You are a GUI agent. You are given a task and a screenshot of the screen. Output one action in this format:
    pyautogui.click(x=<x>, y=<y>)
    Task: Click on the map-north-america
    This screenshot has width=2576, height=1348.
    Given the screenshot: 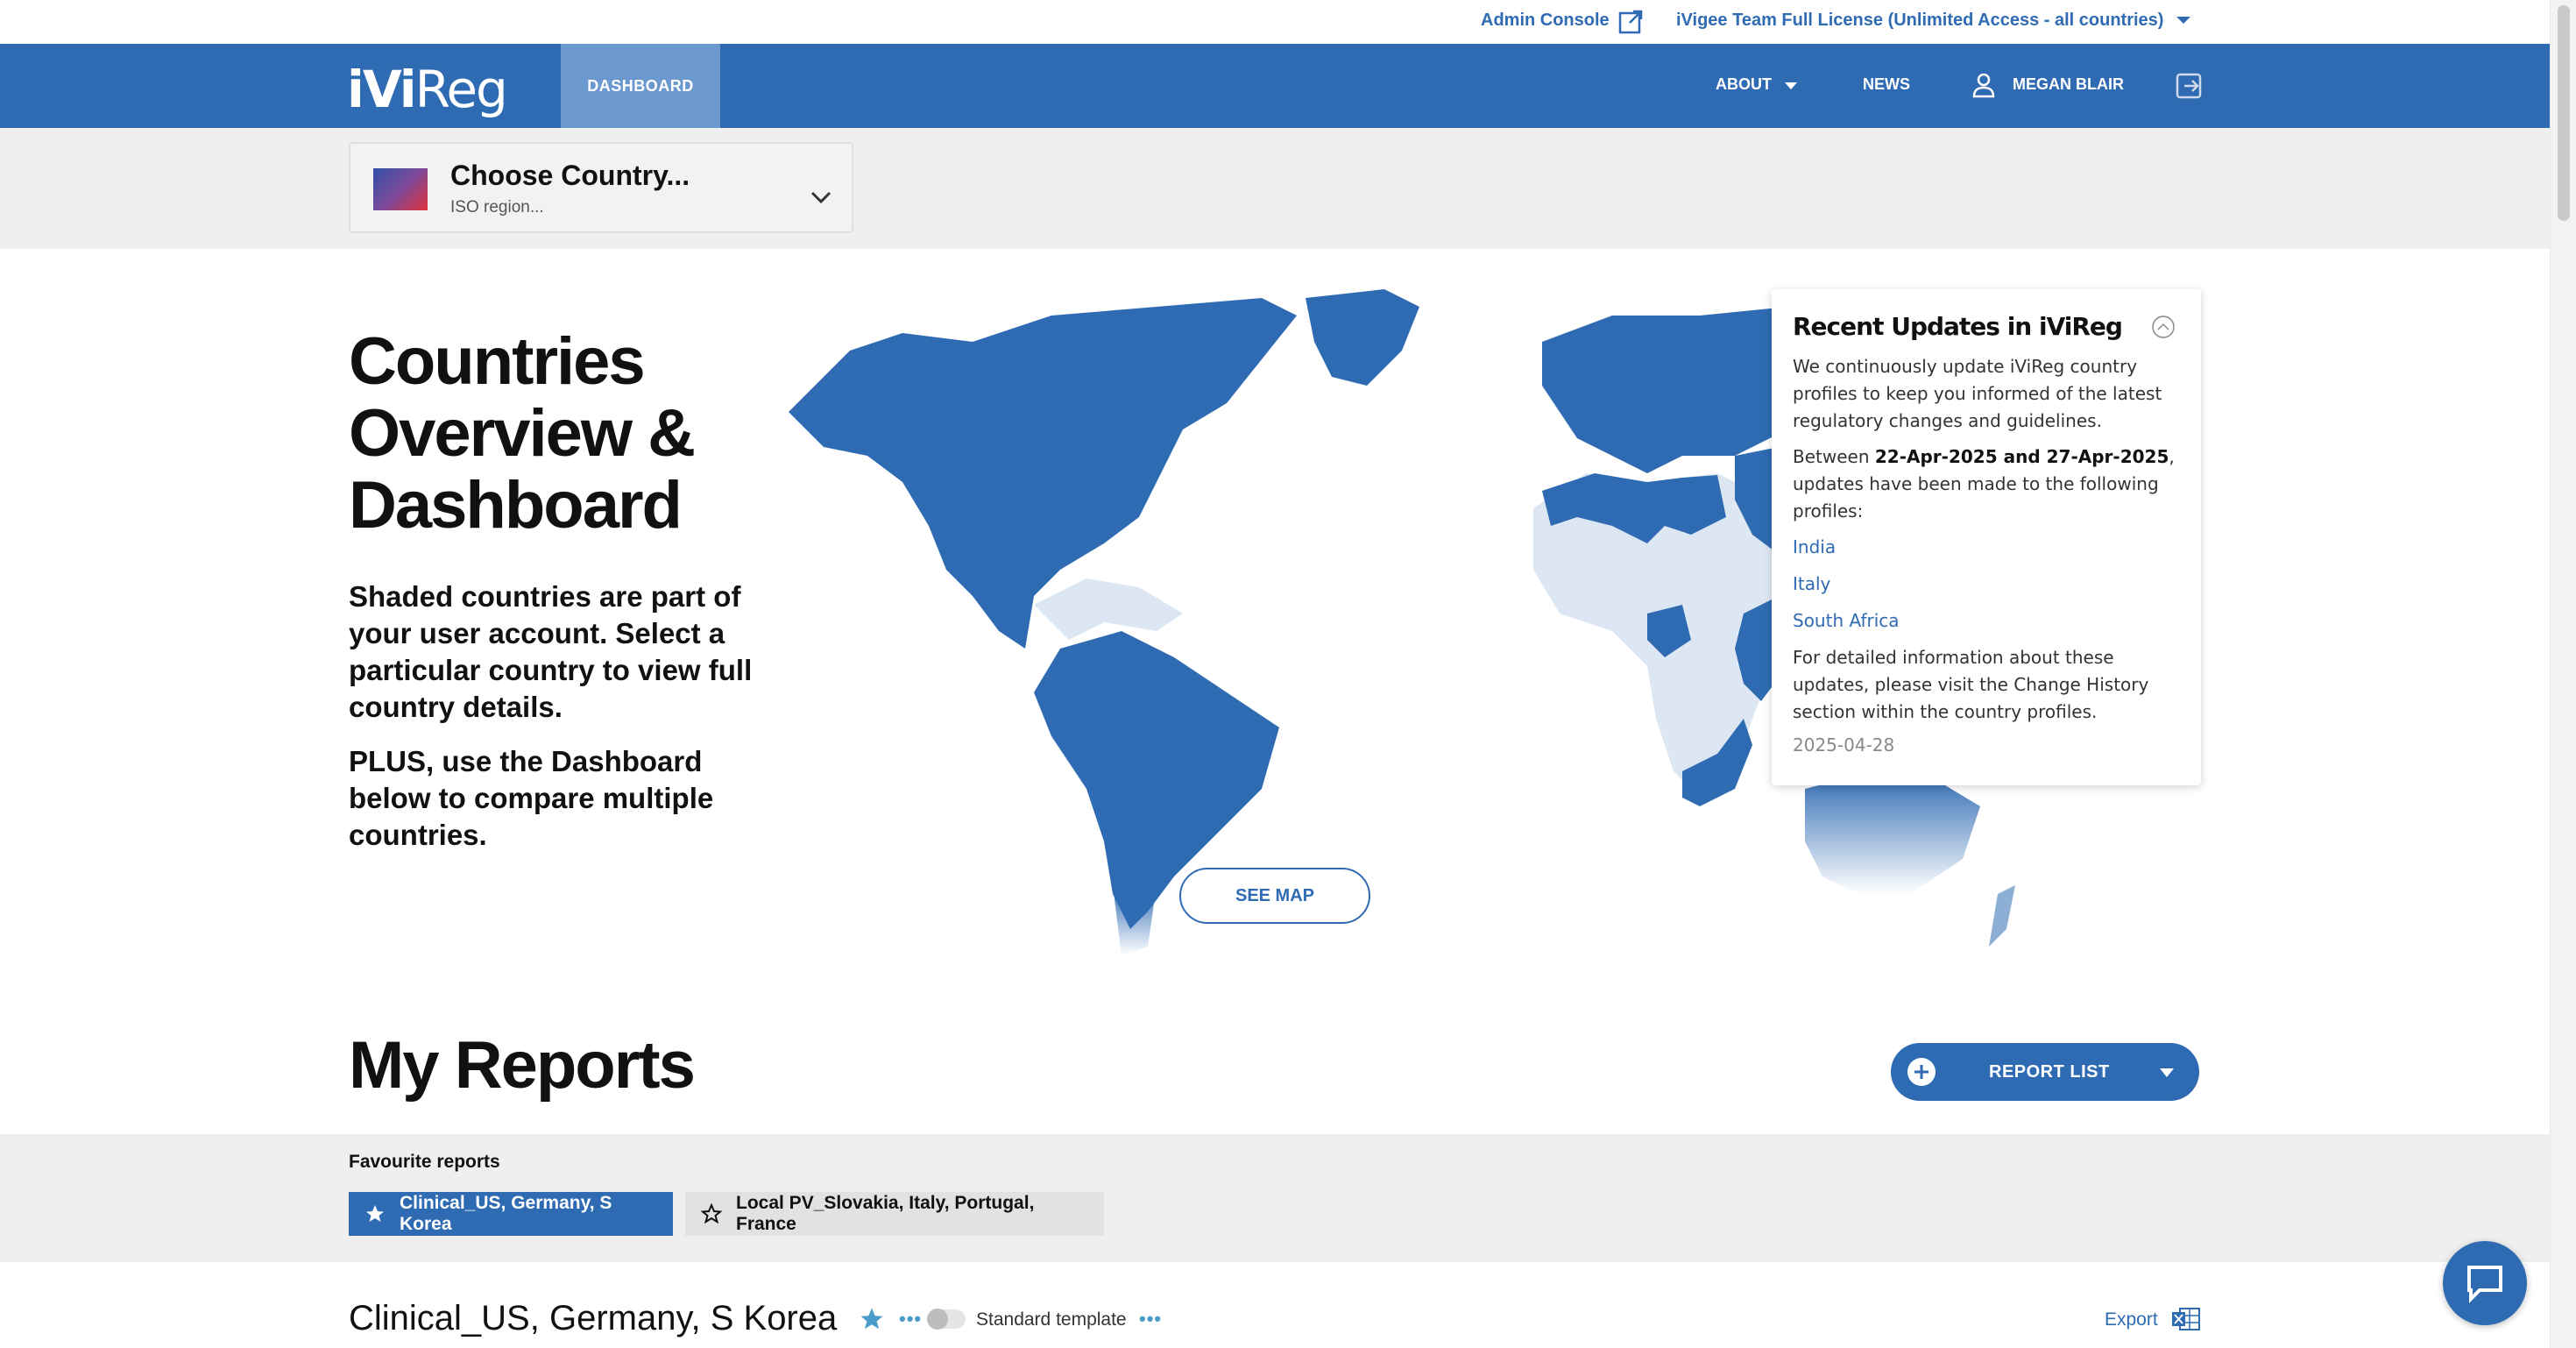 What is the action you would take?
    pyautogui.click(x=1043, y=473)
    